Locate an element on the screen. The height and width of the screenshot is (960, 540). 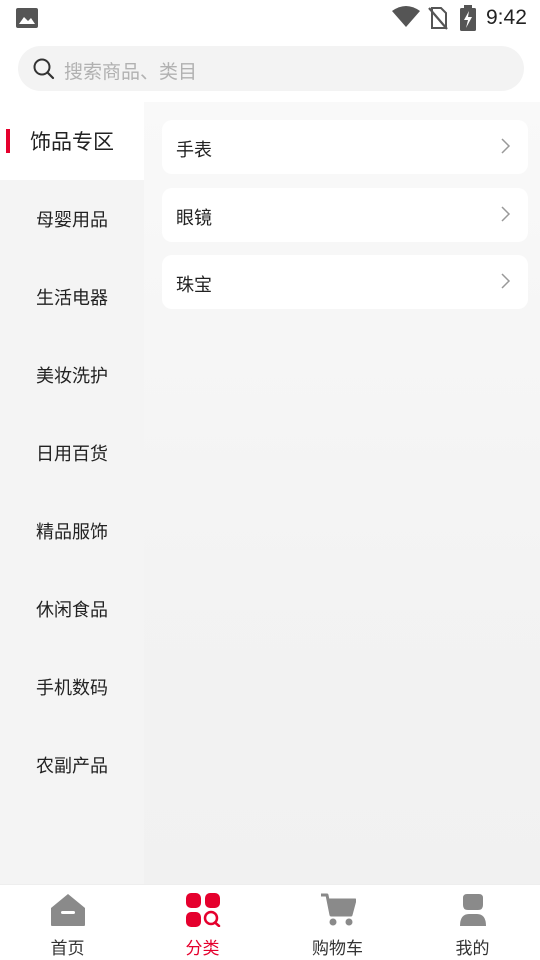
sidebar-item-phones-digital: 手机数码 is located at coordinates (72, 687).